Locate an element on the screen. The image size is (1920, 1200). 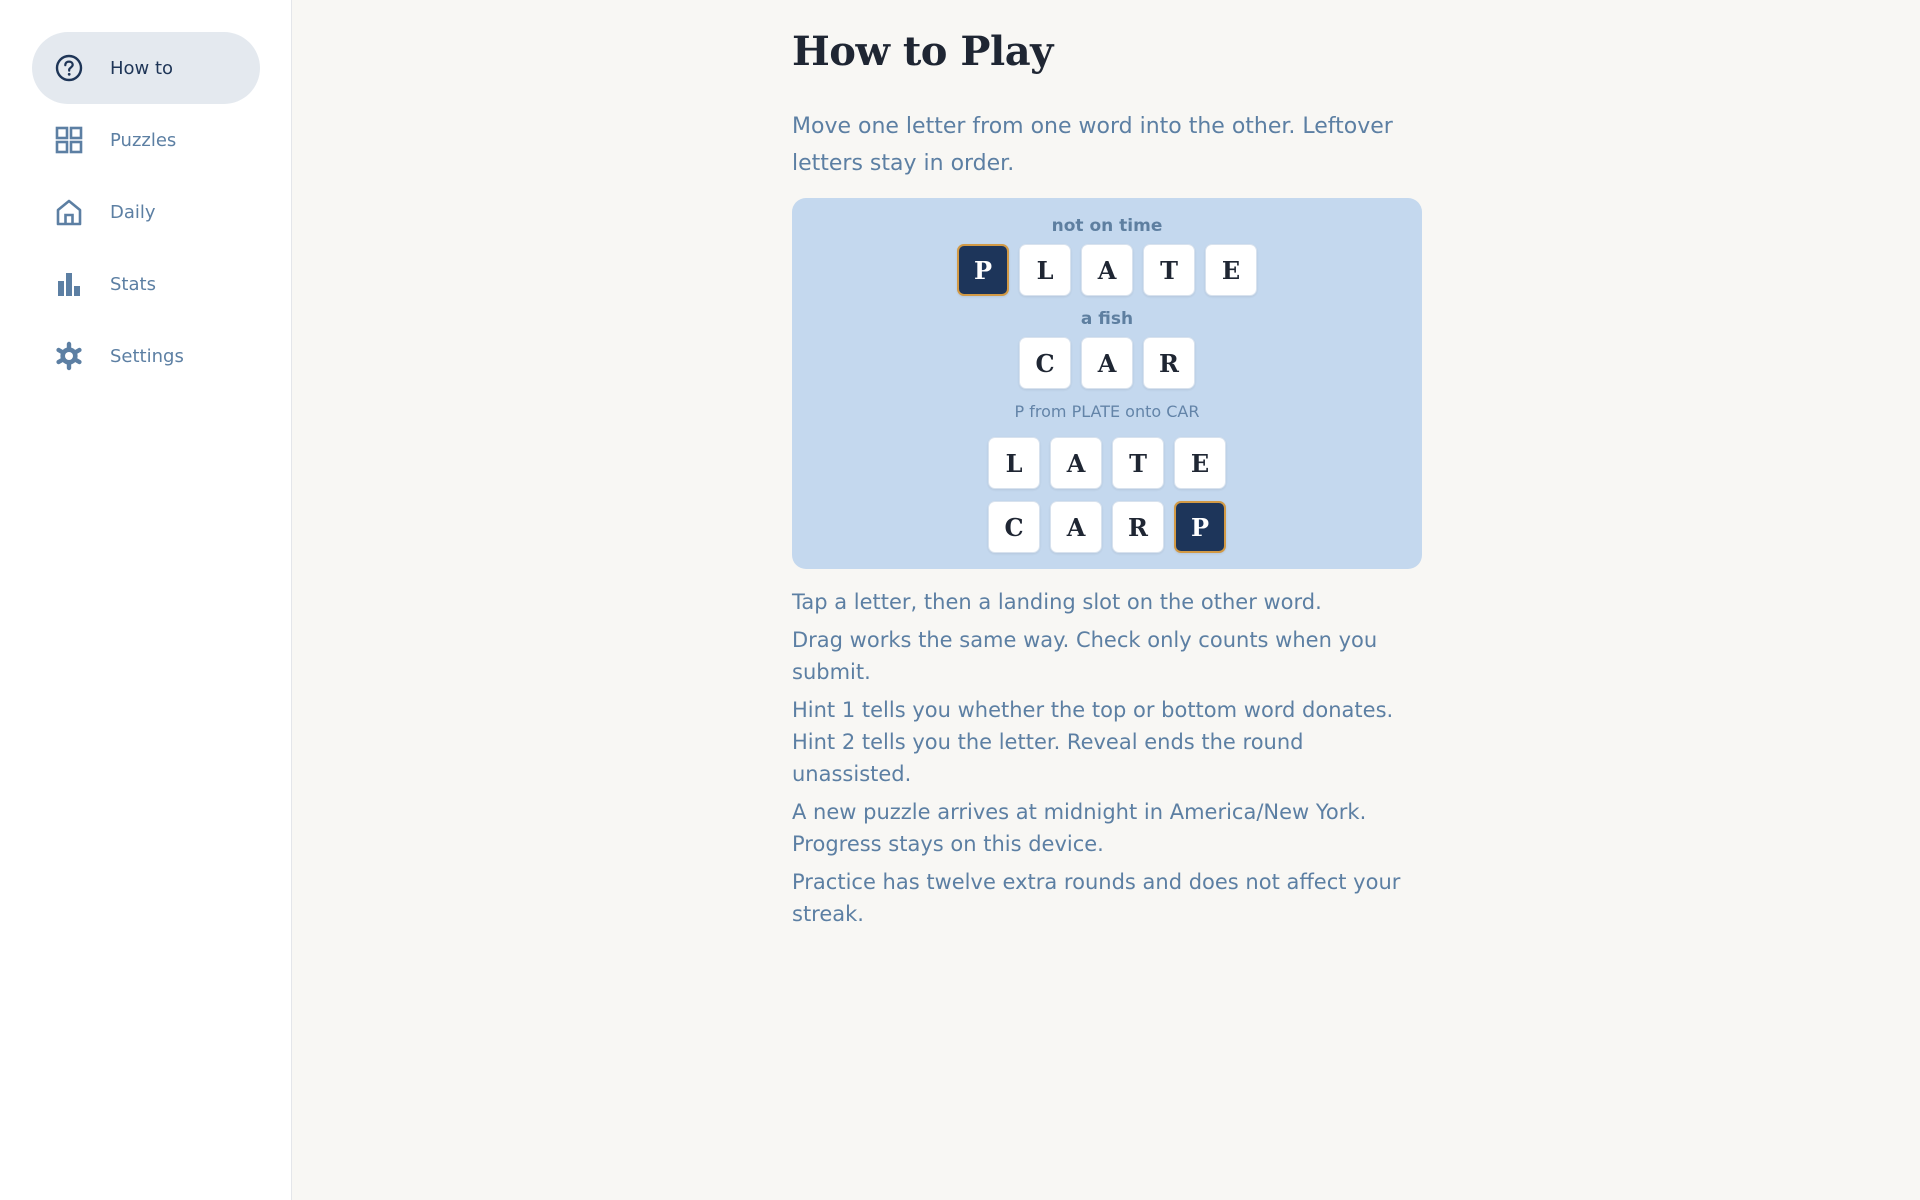
tile-row-result-top: L A T E is located at coordinates (1107, 463).